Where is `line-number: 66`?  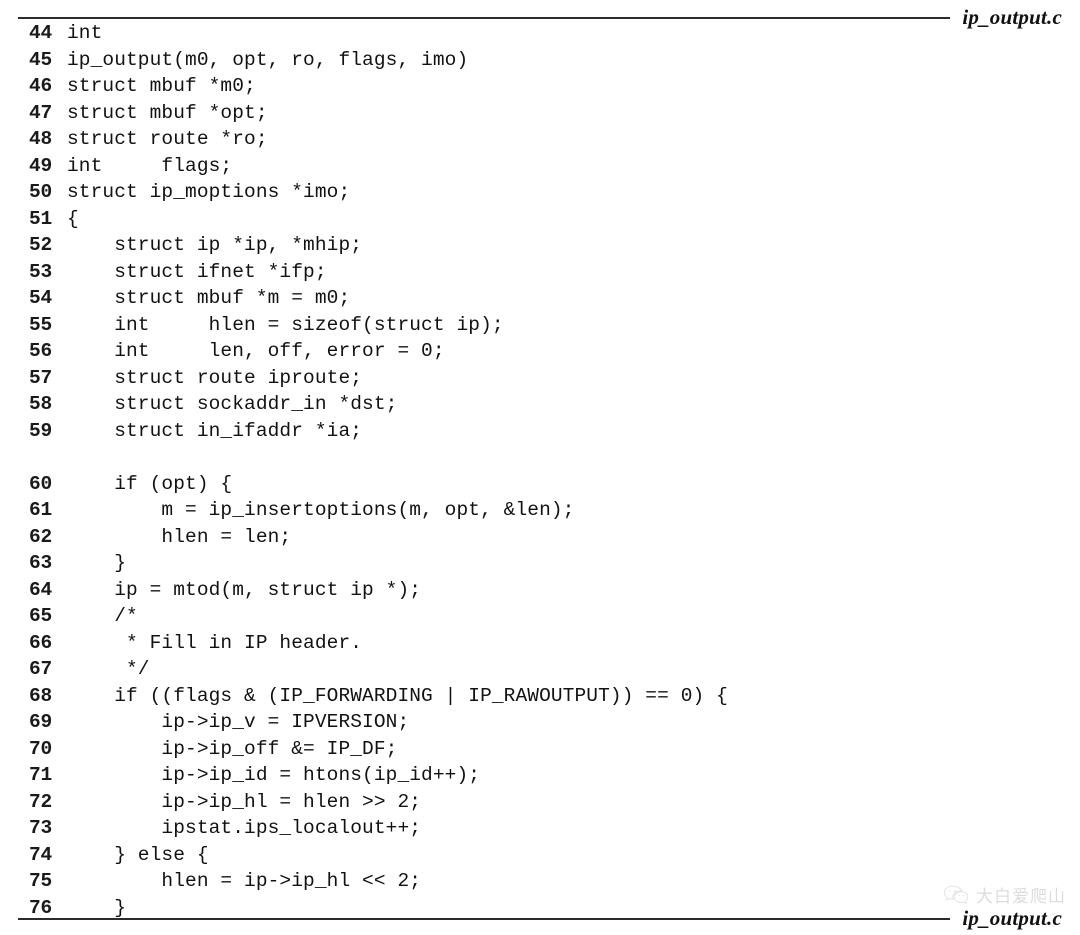 line-number: 66 is located at coordinates (41, 642).